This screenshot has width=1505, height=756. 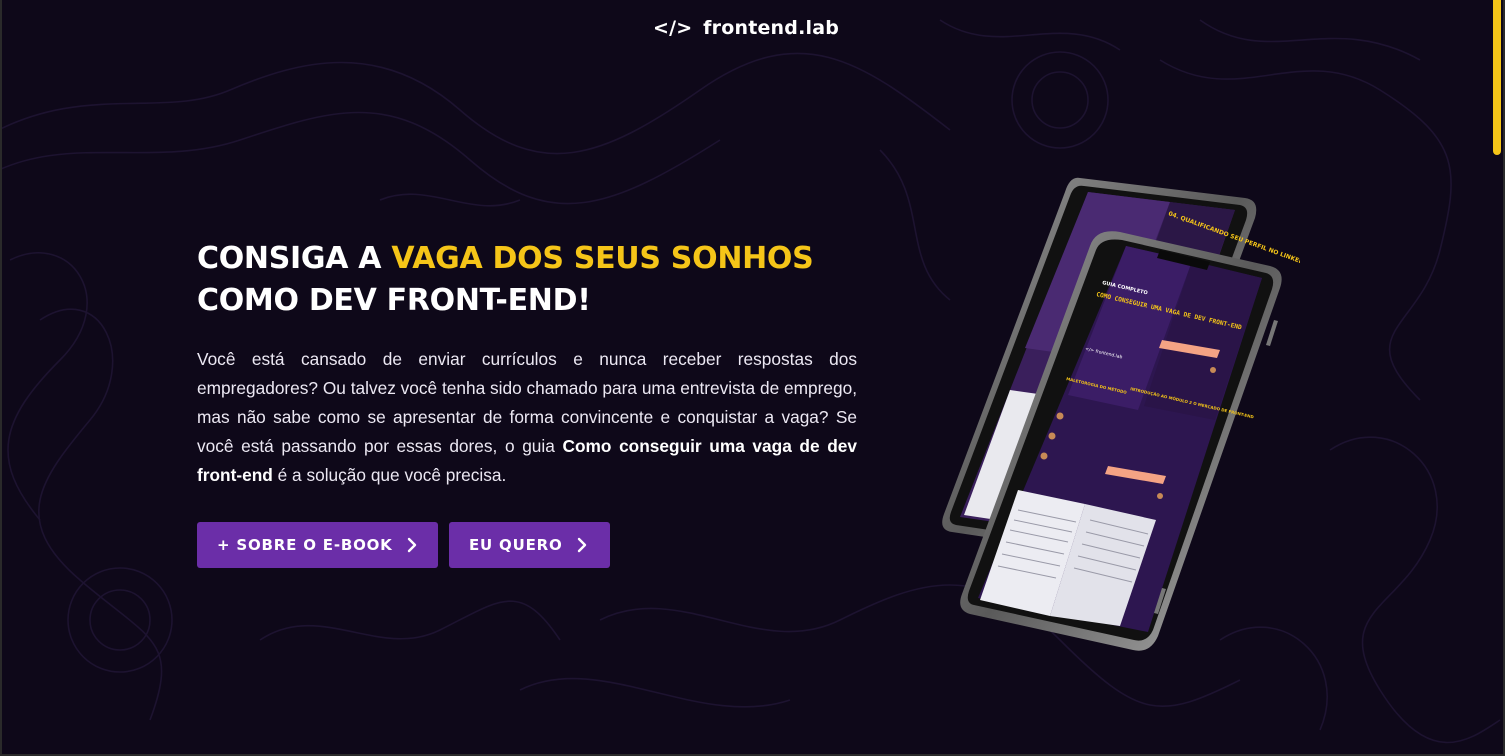 What do you see at coordinates (1497, 77) in the screenshot?
I see `scrollbar-thumb` at bounding box center [1497, 77].